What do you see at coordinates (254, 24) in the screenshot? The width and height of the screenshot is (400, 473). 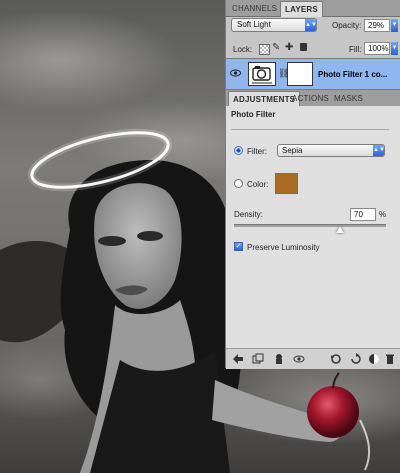 I see `blend-mode-value: Soft Light` at bounding box center [254, 24].